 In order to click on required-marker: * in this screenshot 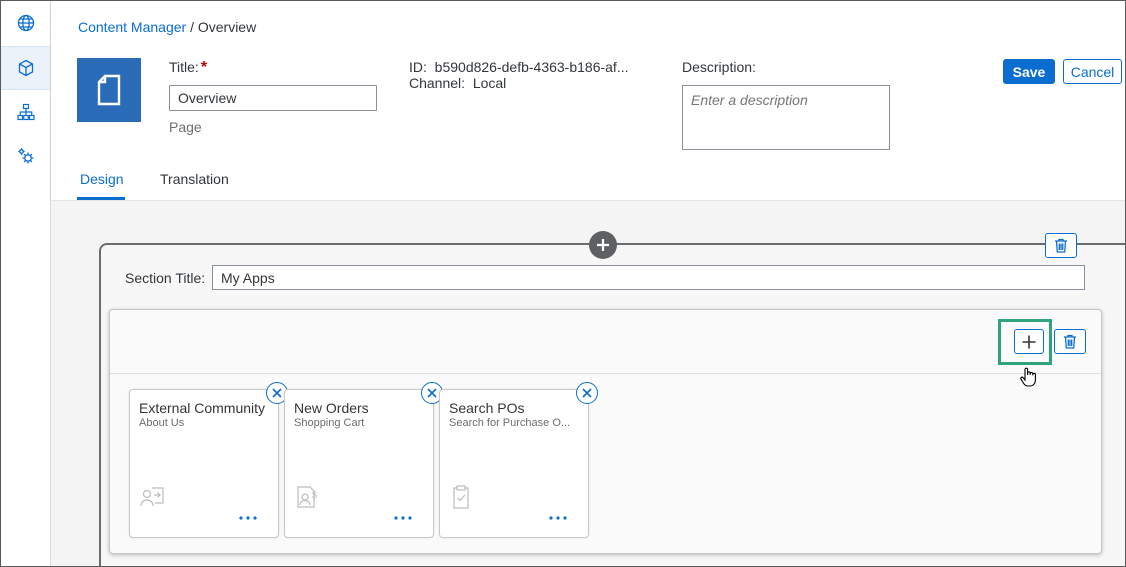, I will do `click(204, 67)`.